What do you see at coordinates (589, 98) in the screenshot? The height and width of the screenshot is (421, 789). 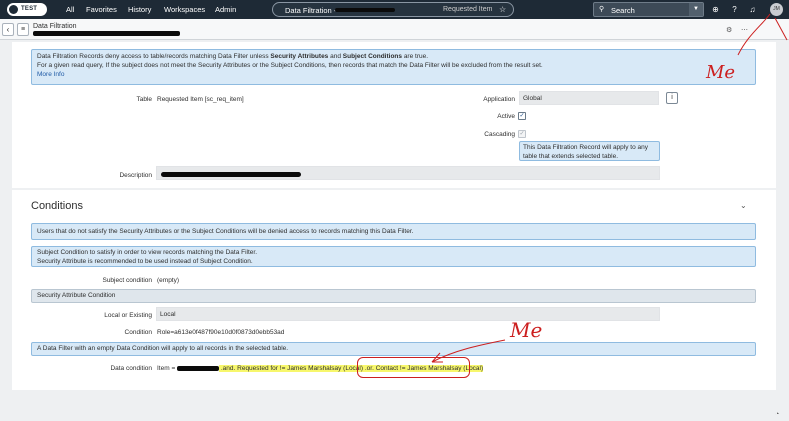 I see `application-field: Global` at bounding box center [589, 98].